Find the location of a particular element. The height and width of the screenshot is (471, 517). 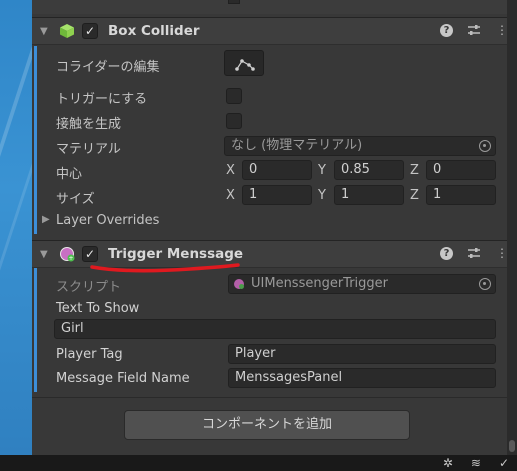

script-label: スクリプト is located at coordinates (89, 287).